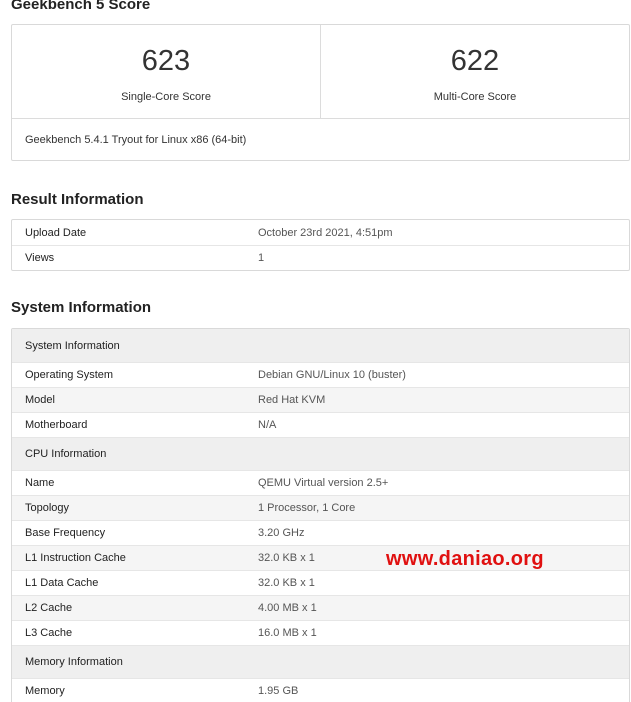 Image resolution: width=631 pixels, height=702 pixels. Describe the element at coordinates (323, 483) in the screenshot. I see `row-value: QEMU Virtual version 2.5+` at that location.